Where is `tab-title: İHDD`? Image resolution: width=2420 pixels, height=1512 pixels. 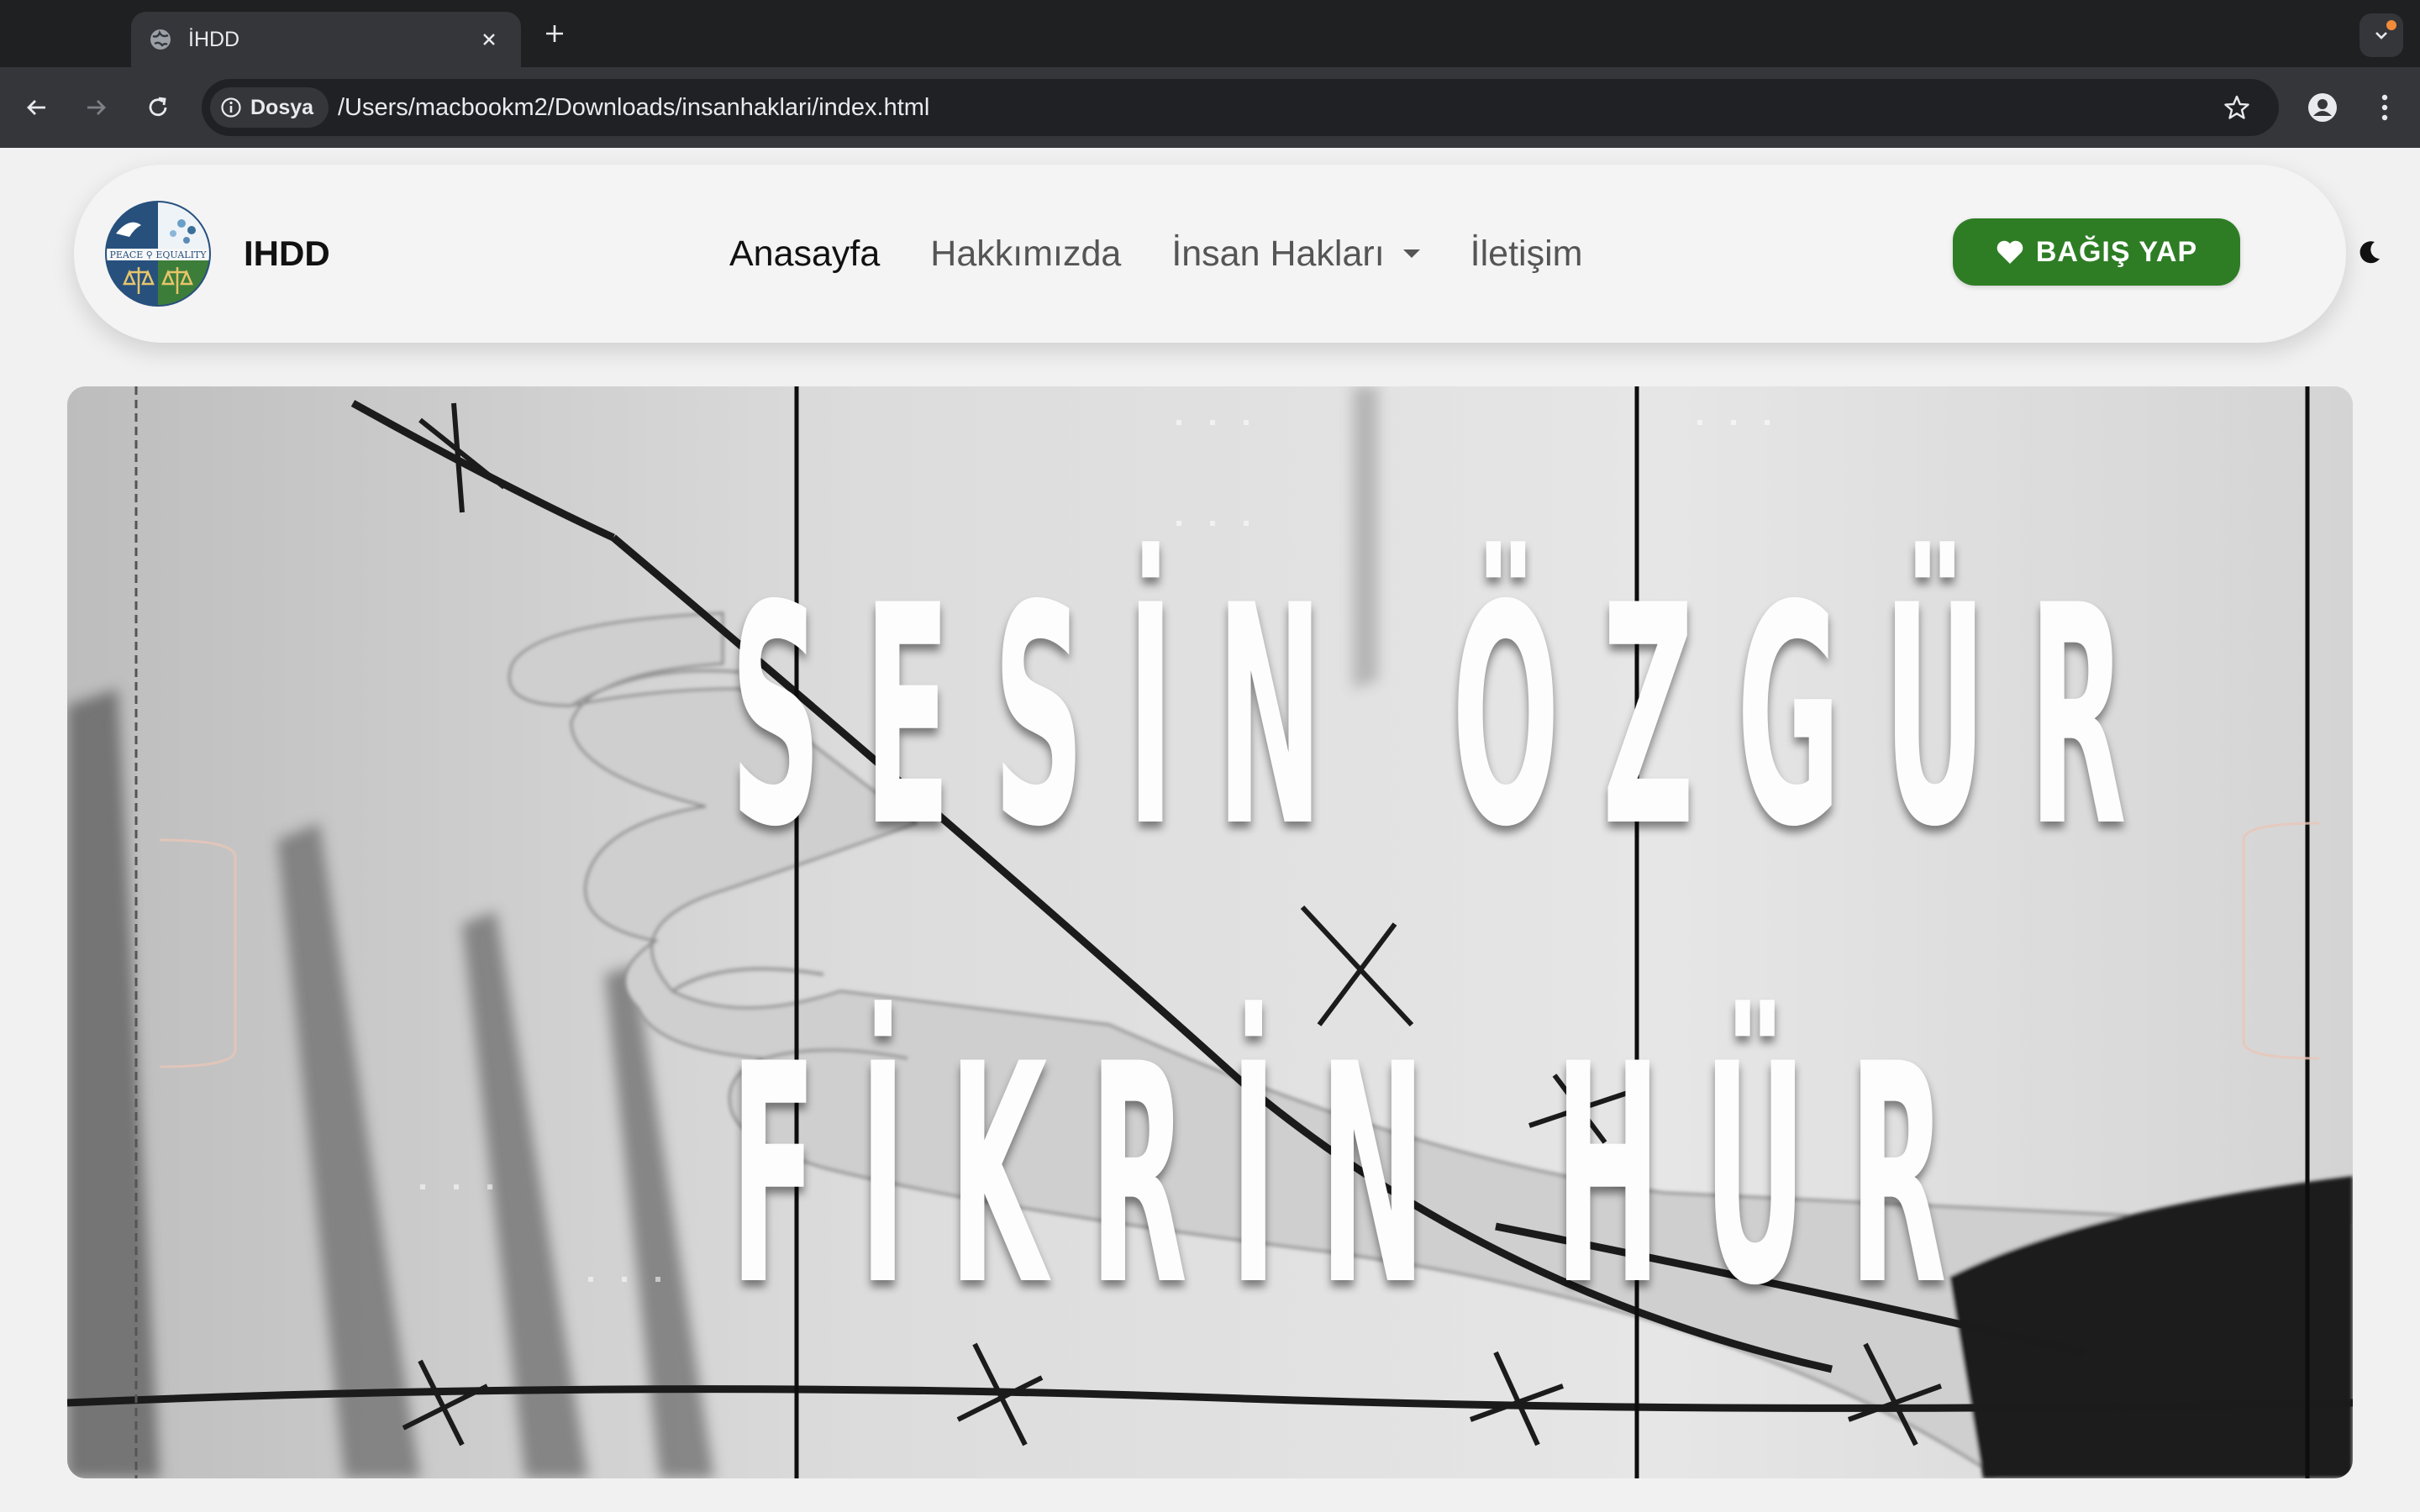 tab-title: İHDD is located at coordinates (214, 39).